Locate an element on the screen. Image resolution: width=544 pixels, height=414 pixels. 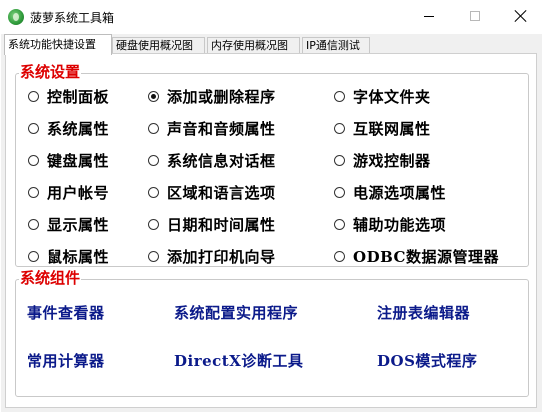
app-icon is located at coordinates (16, 17).